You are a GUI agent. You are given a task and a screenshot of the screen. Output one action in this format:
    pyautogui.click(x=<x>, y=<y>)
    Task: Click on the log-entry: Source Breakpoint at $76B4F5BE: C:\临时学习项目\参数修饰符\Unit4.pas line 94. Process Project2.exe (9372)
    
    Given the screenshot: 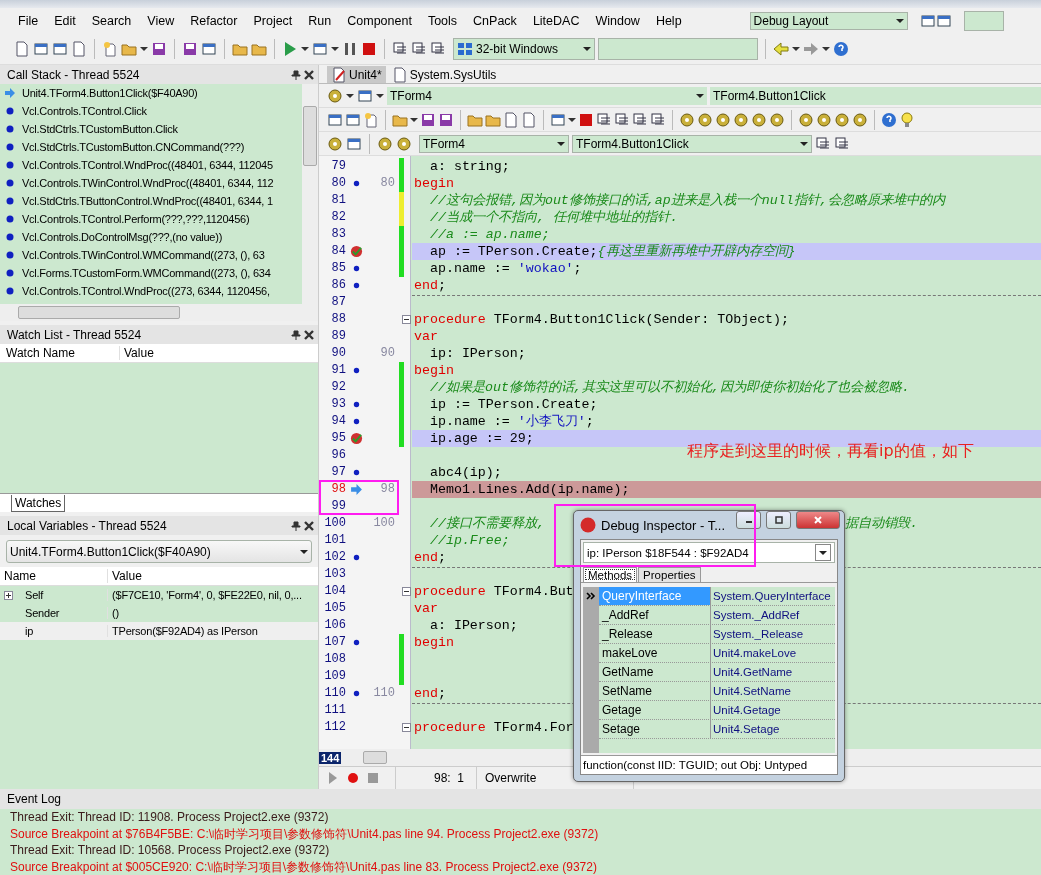 What is the action you would take?
    pyautogui.click(x=305, y=833)
    